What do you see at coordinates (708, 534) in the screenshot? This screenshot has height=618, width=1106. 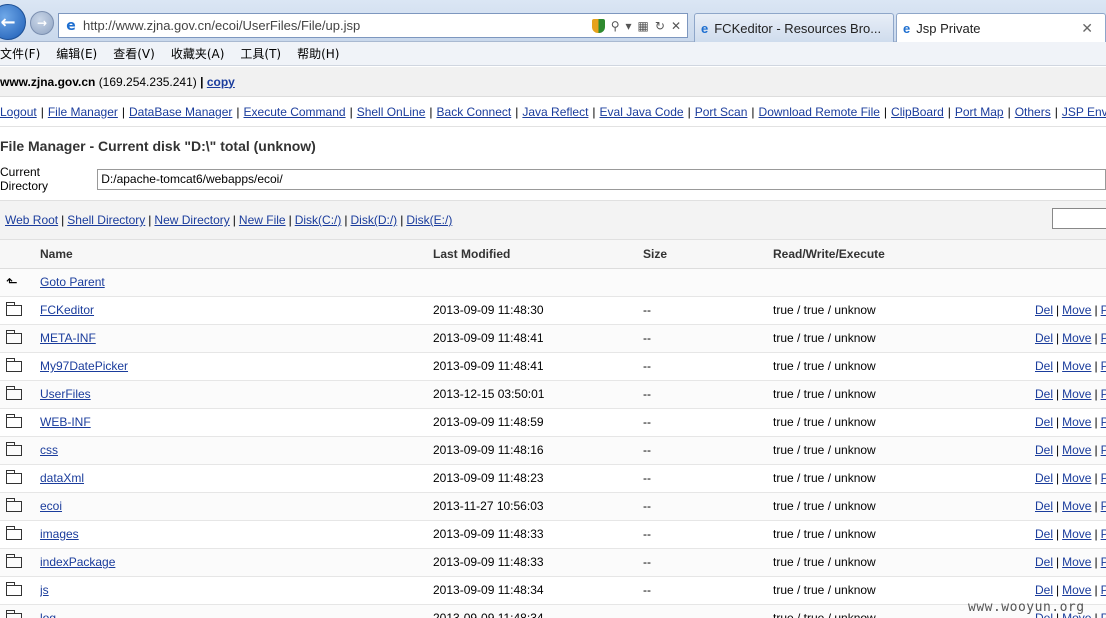 I see `size-cell: --` at bounding box center [708, 534].